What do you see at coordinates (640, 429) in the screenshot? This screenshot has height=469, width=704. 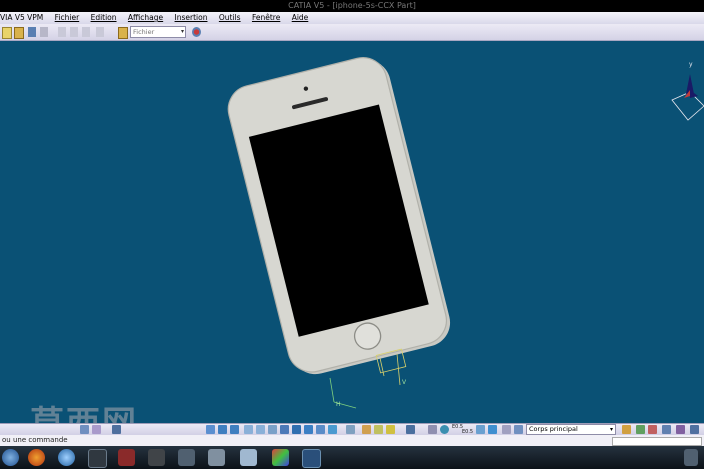 I see `catalog-icon` at bounding box center [640, 429].